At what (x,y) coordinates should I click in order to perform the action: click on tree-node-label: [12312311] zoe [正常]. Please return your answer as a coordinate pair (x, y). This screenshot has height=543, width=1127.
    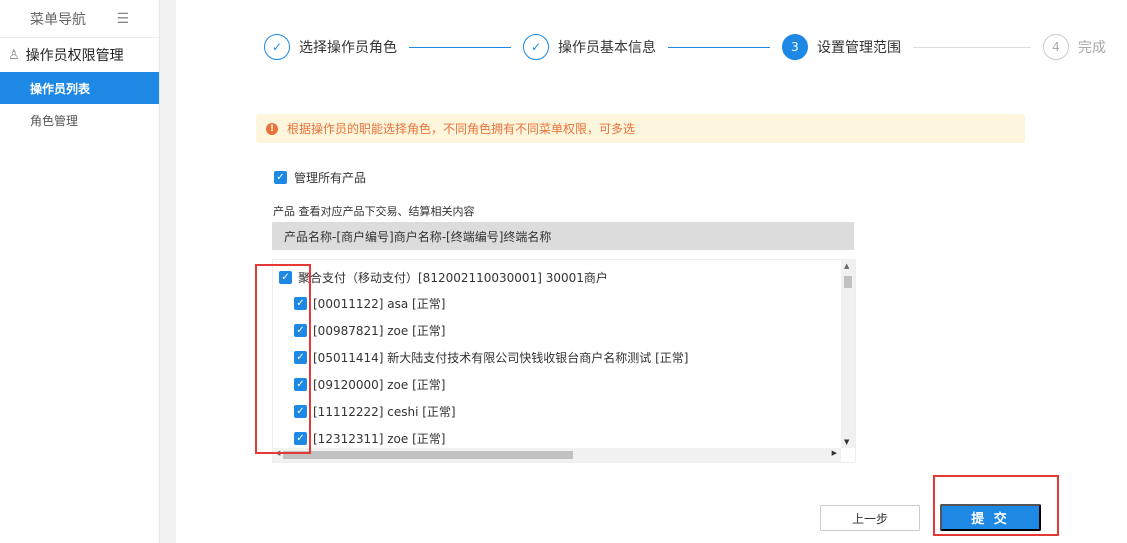
    Looking at the image, I should click on (379, 439).